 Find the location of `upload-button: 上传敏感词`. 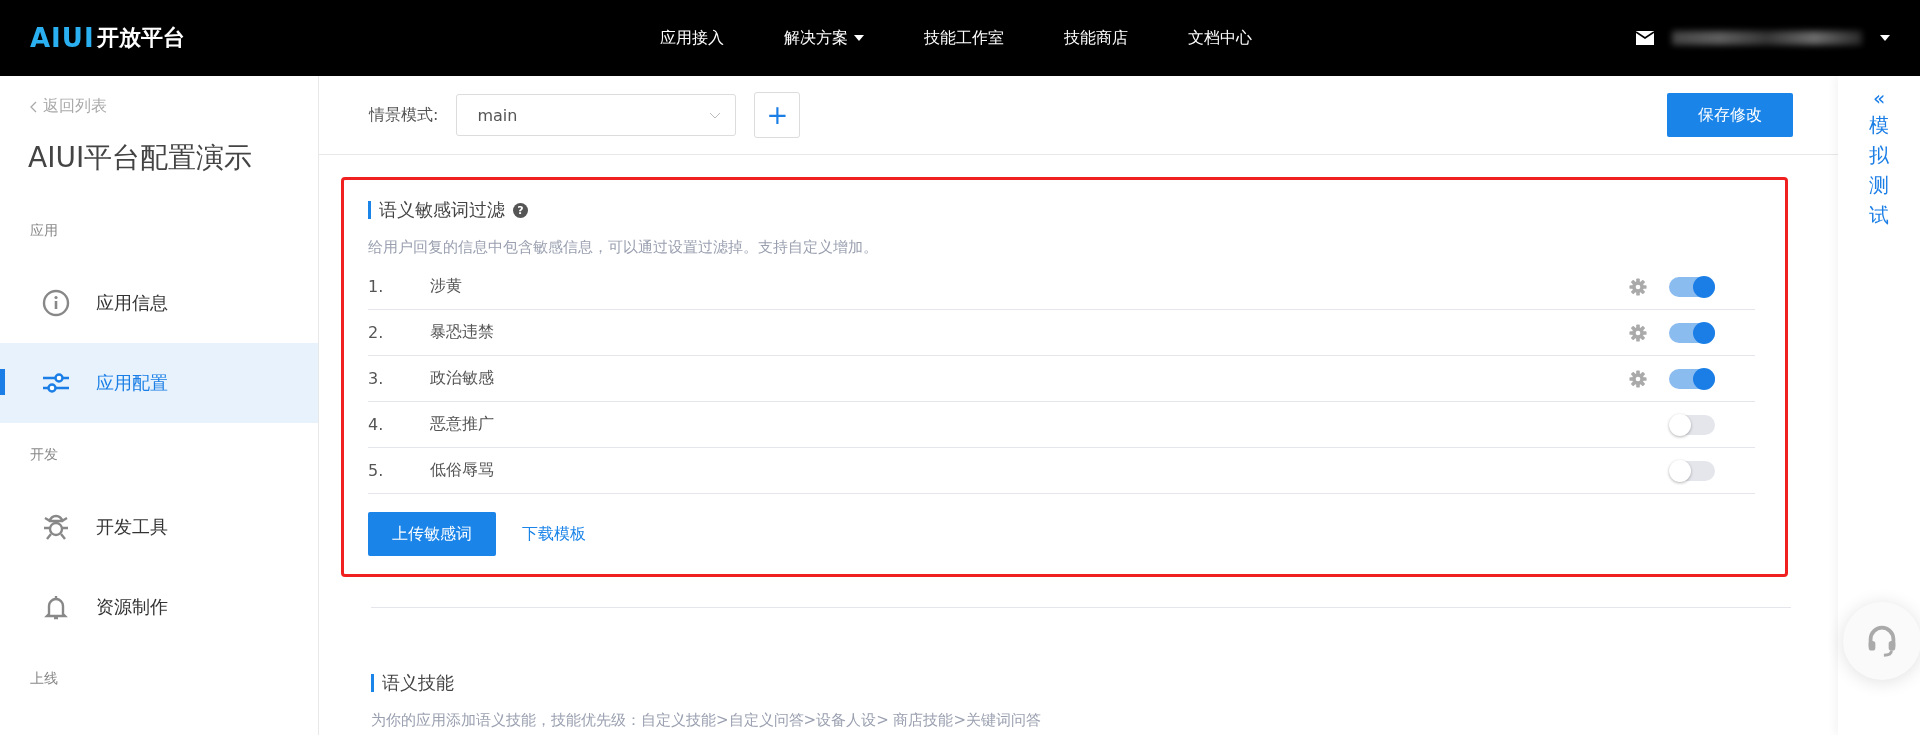

upload-button: 上传敏感词 is located at coordinates (432, 534).